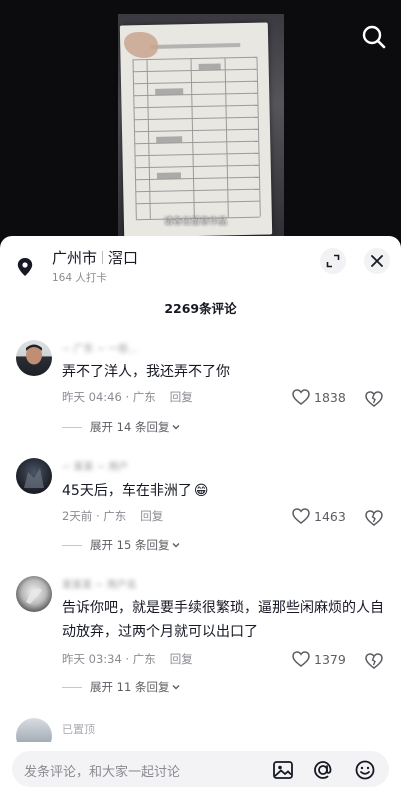  I want to click on comment-input: 发条评论，和大家一起讨论, so click(200, 769).